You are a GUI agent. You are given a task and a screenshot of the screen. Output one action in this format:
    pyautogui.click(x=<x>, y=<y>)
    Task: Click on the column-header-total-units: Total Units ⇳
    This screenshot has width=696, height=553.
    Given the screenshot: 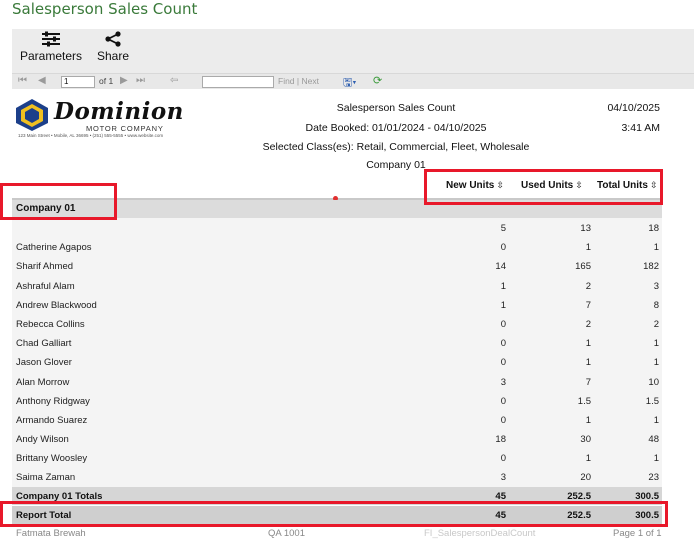 What is the action you would take?
    pyautogui.click(x=627, y=185)
    